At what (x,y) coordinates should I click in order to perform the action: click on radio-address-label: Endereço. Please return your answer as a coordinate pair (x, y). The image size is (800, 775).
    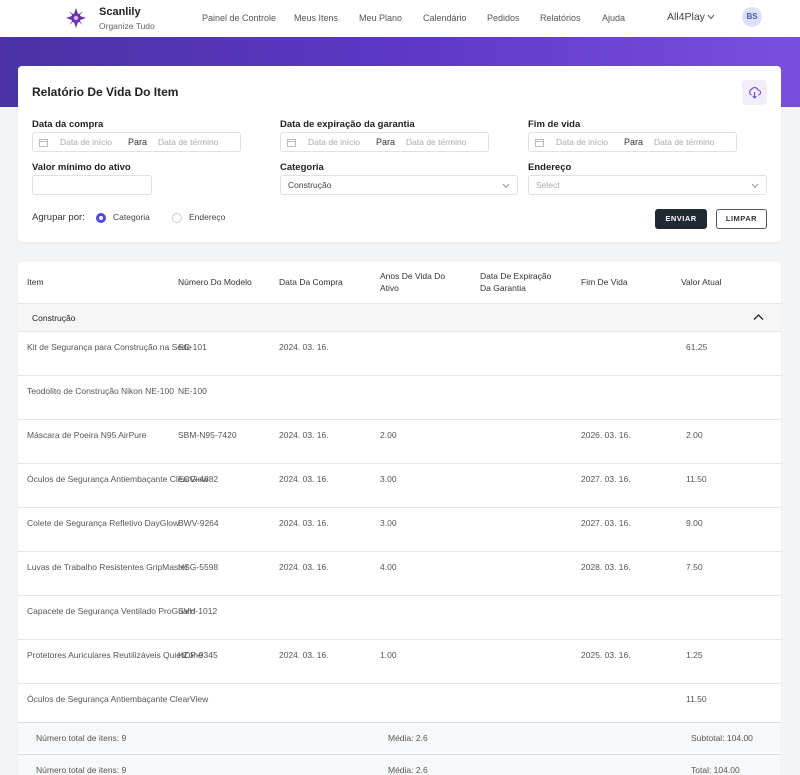
    Looking at the image, I should click on (207, 217).